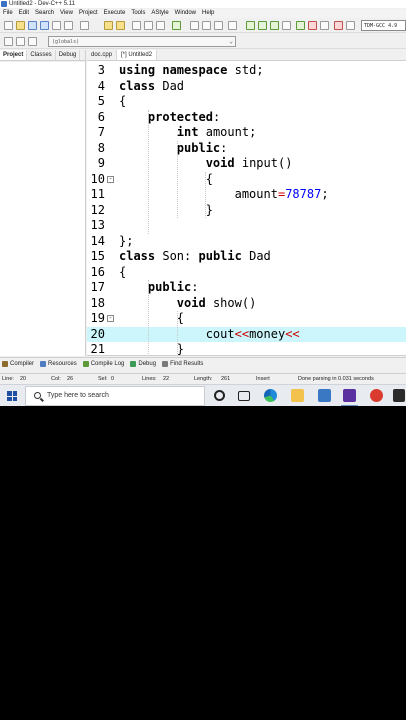  What do you see at coordinates (56, 379) in the screenshot?
I see `status-col-label: Col:` at bounding box center [56, 379].